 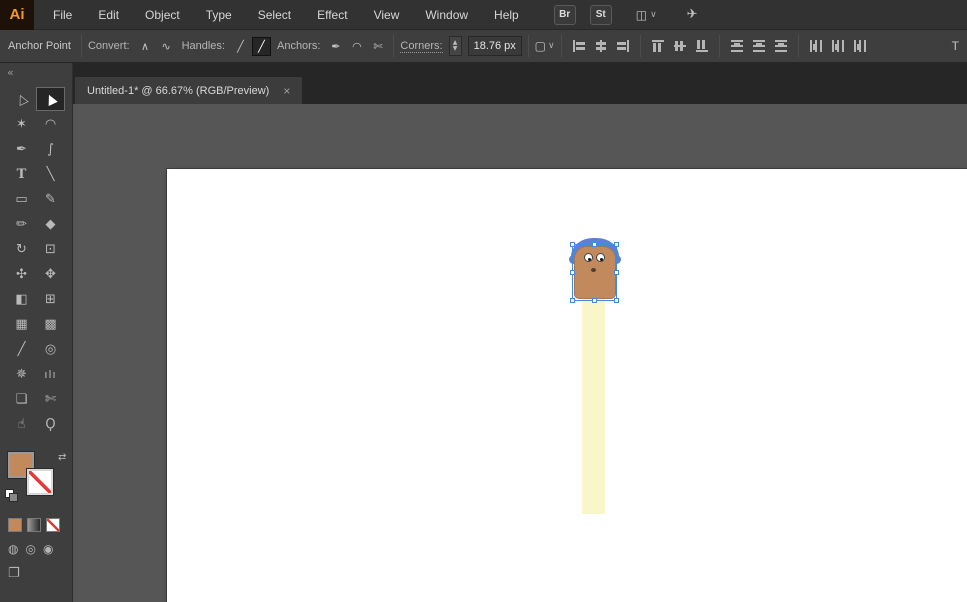 I want to click on tool-glyph-icon: ✏, so click(x=21, y=224).